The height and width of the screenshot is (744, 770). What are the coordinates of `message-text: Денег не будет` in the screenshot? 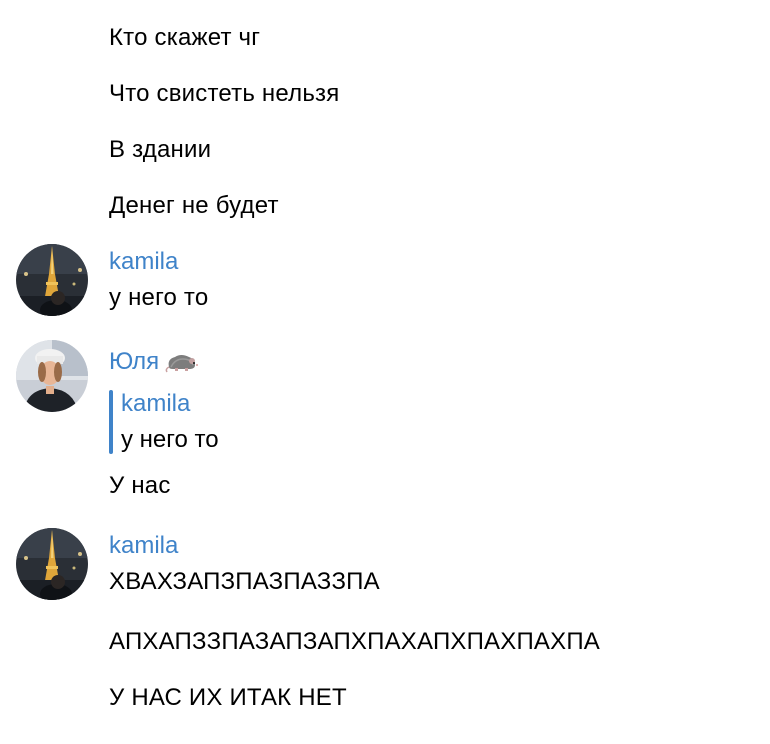 It's located at (194, 205).